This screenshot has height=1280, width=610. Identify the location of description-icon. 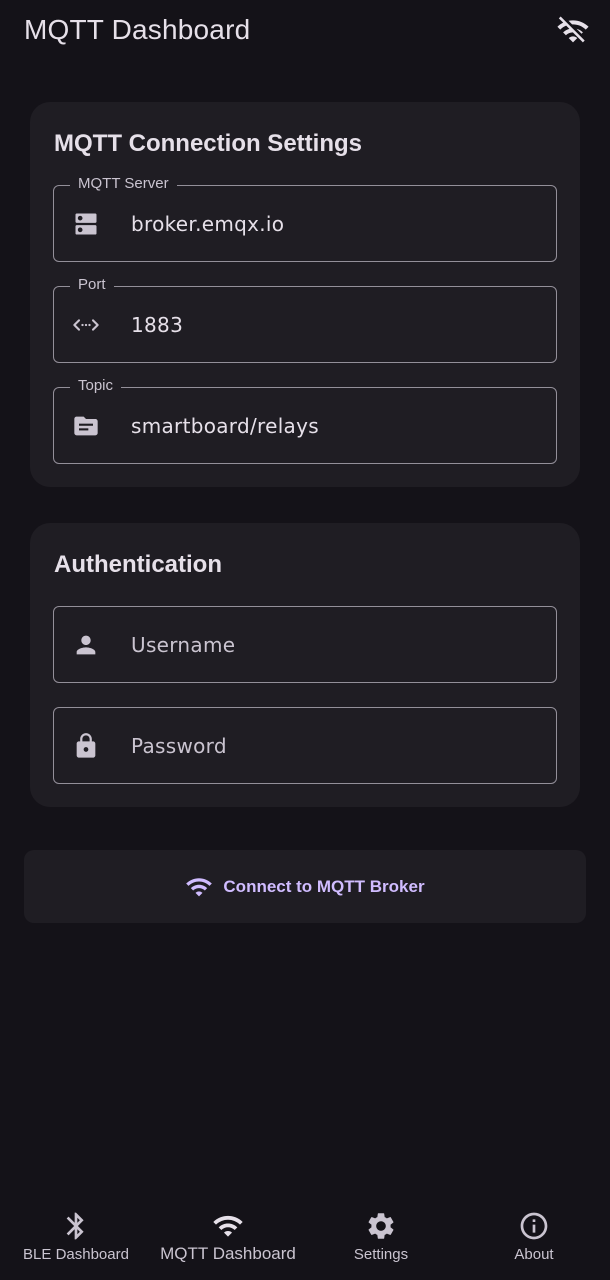
(86, 426).